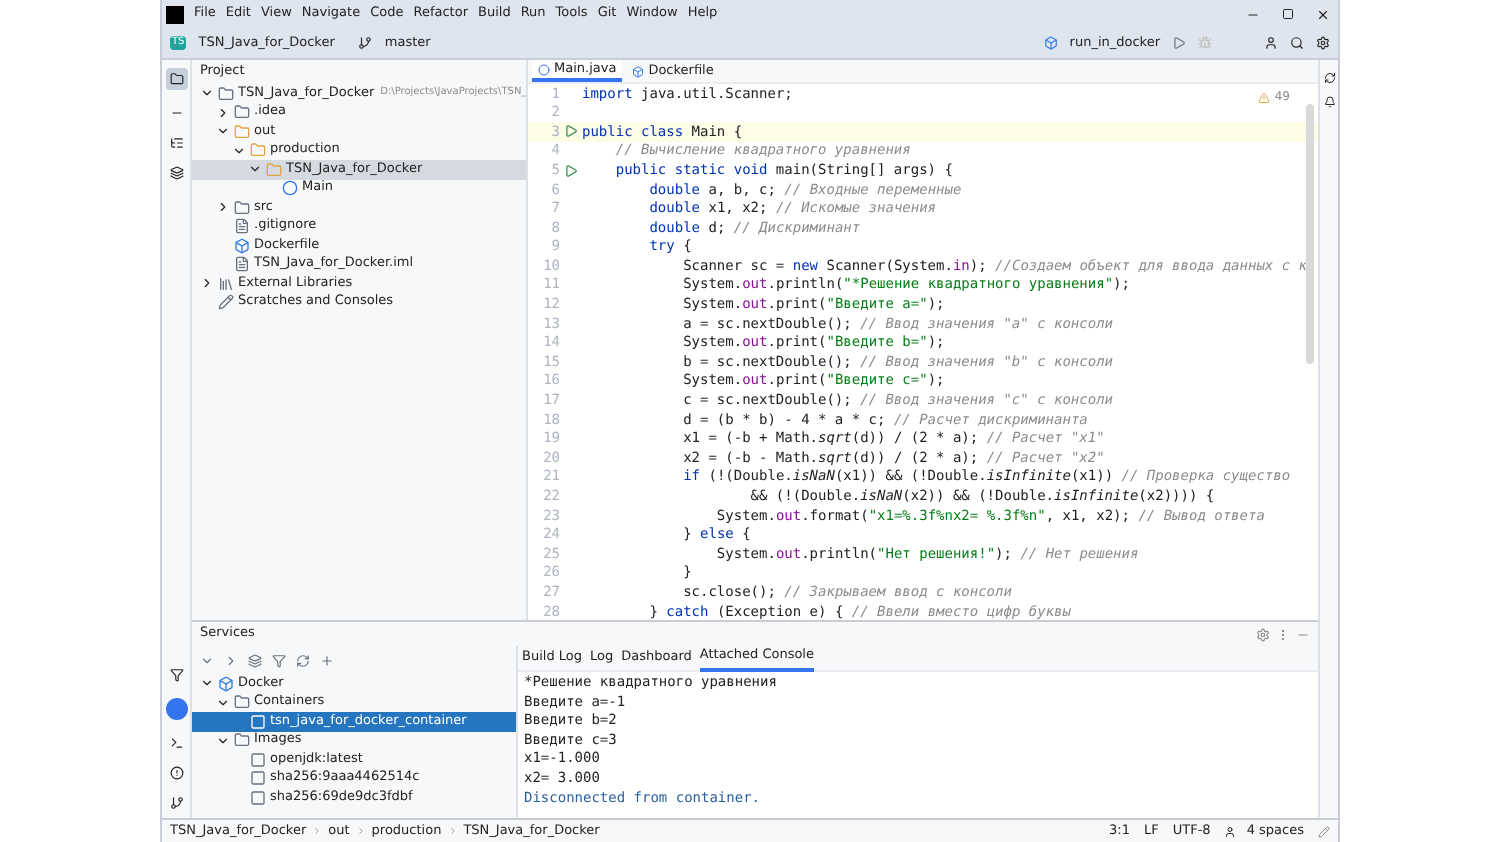 The image size is (1500, 842). What do you see at coordinates (255, 660) in the screenshot?
I see `group-icon` at bounding box center [255, 660].